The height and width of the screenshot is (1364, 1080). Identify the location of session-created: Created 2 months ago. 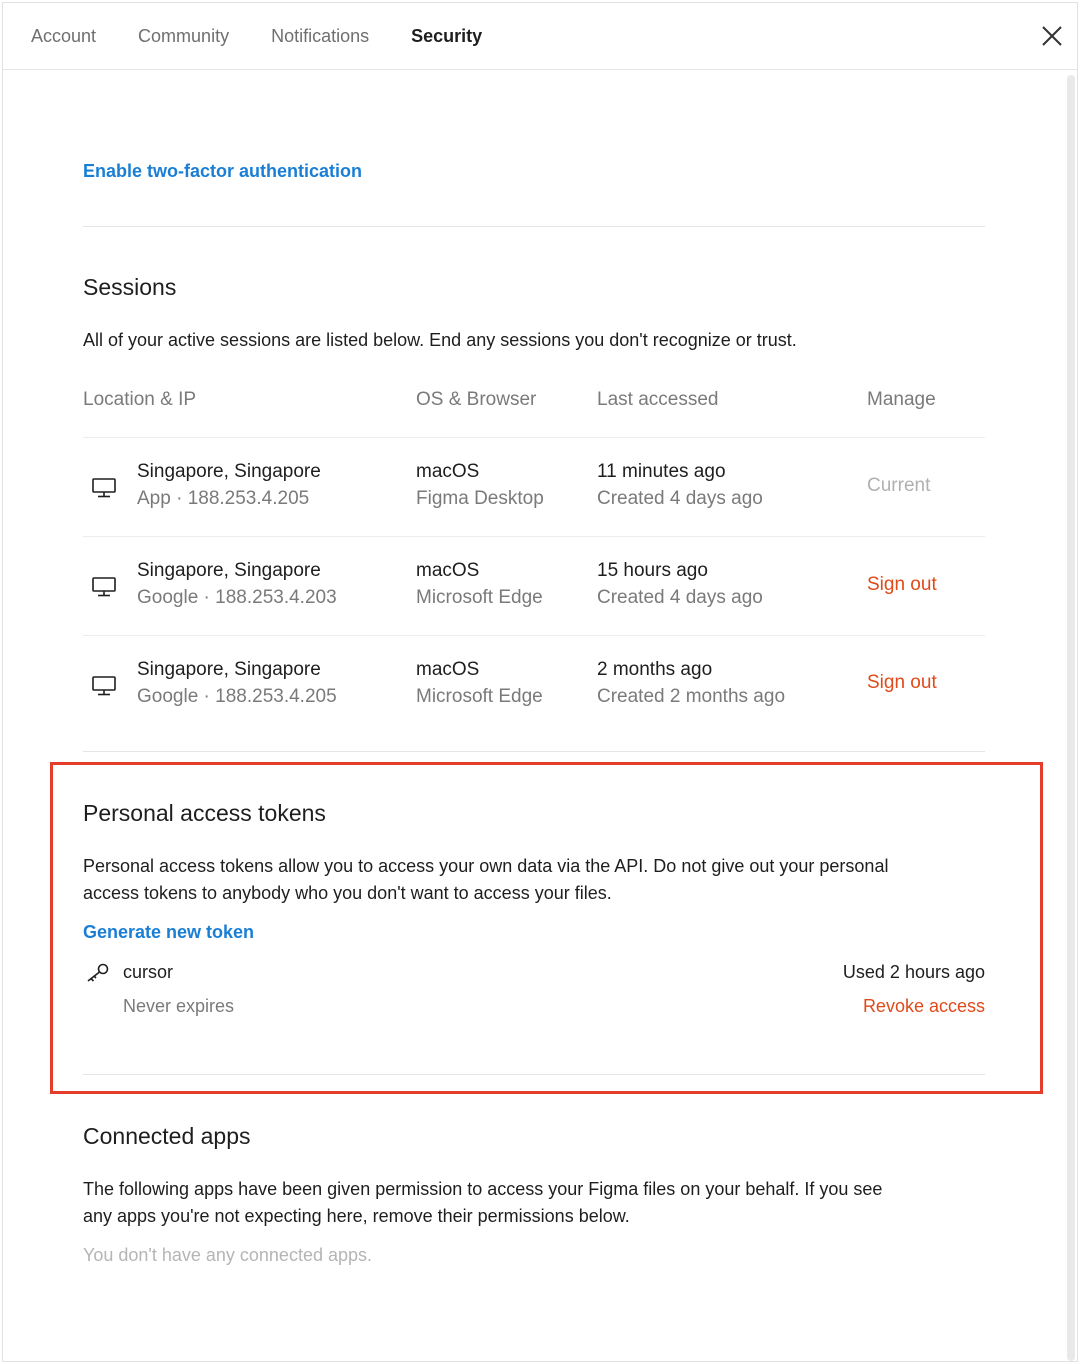
(691, 696).